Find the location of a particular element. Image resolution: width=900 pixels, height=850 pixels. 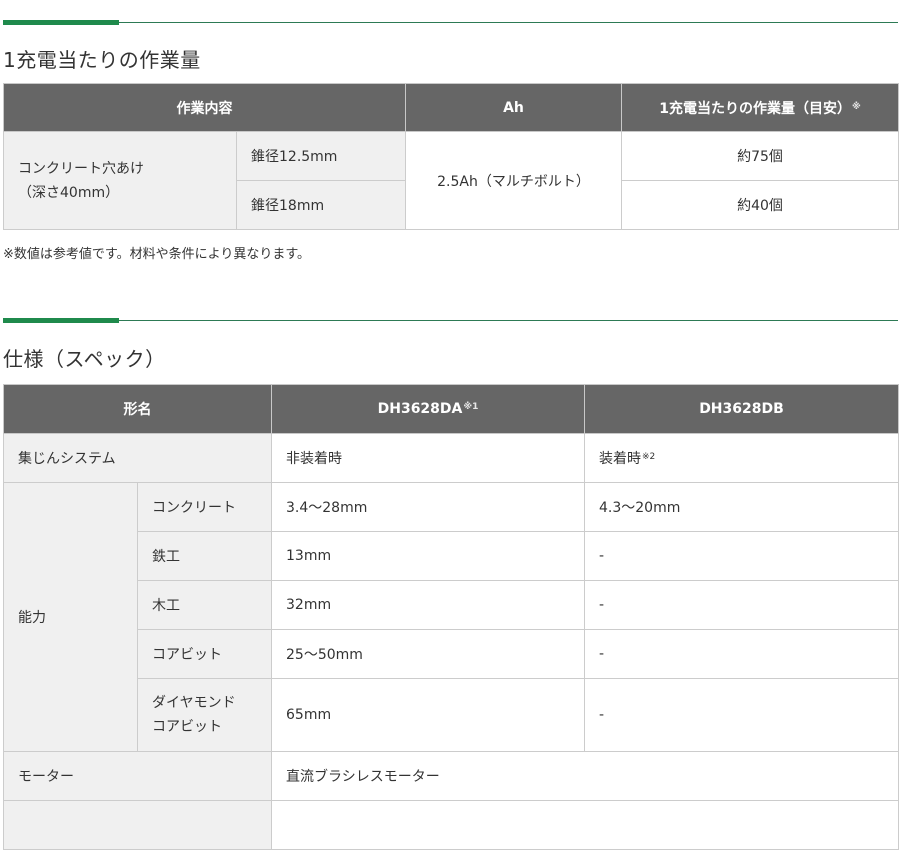

spec-value-col1: 25〜50mm is located at coordinates (428, 654).